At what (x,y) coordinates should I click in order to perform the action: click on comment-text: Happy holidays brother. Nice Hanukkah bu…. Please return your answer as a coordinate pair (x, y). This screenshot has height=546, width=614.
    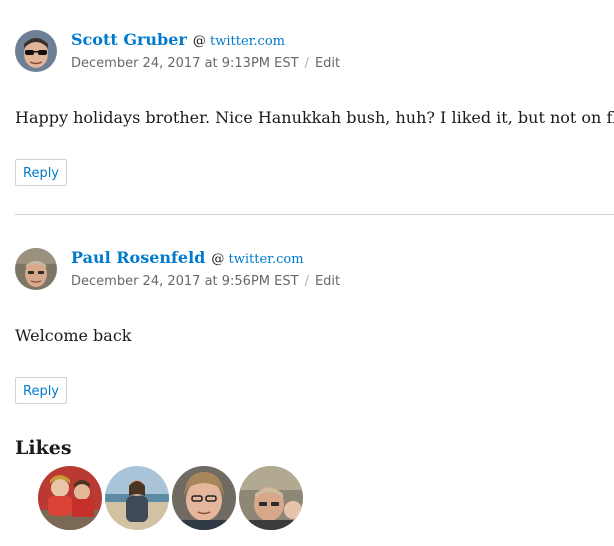
    Looking at the image, I should click on (314, 117).